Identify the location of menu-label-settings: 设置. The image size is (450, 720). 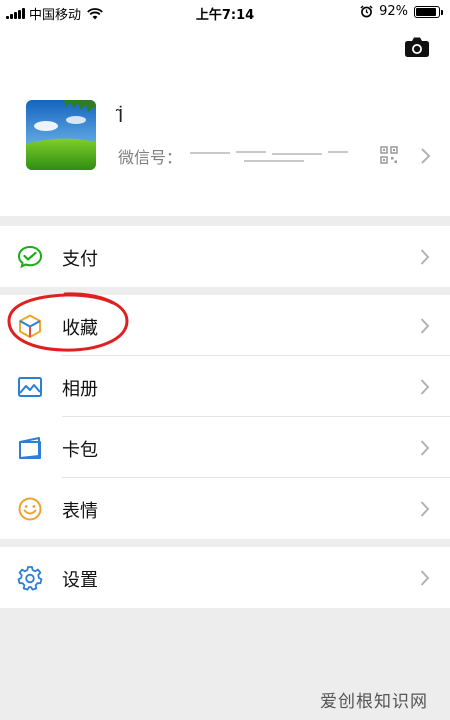
(80, 580).